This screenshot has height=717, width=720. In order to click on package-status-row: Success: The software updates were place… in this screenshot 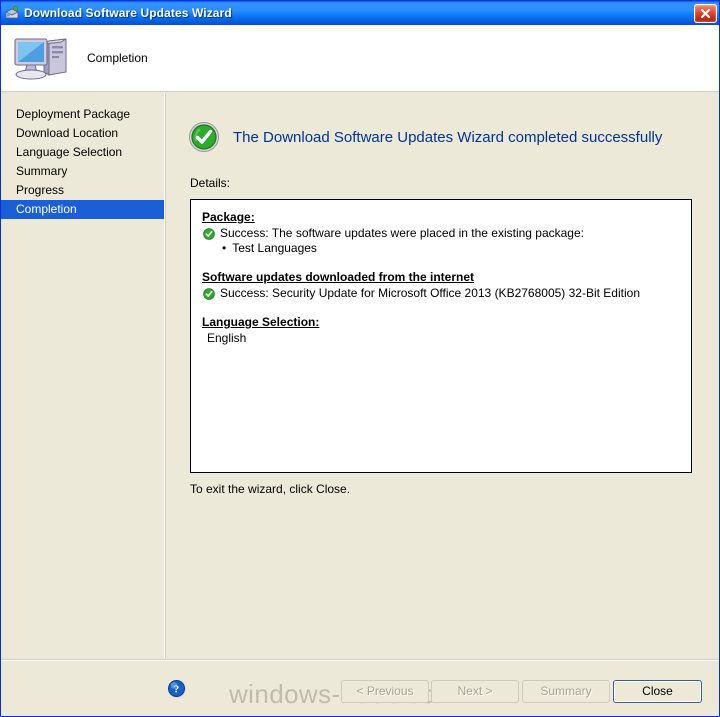, I will do `click(441, 233)`.